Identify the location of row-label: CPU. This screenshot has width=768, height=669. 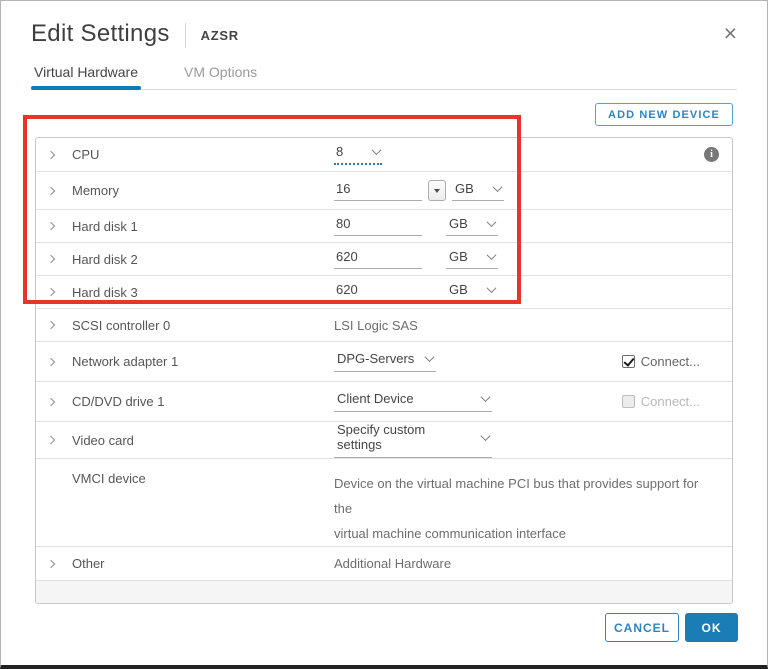
(86, 154).